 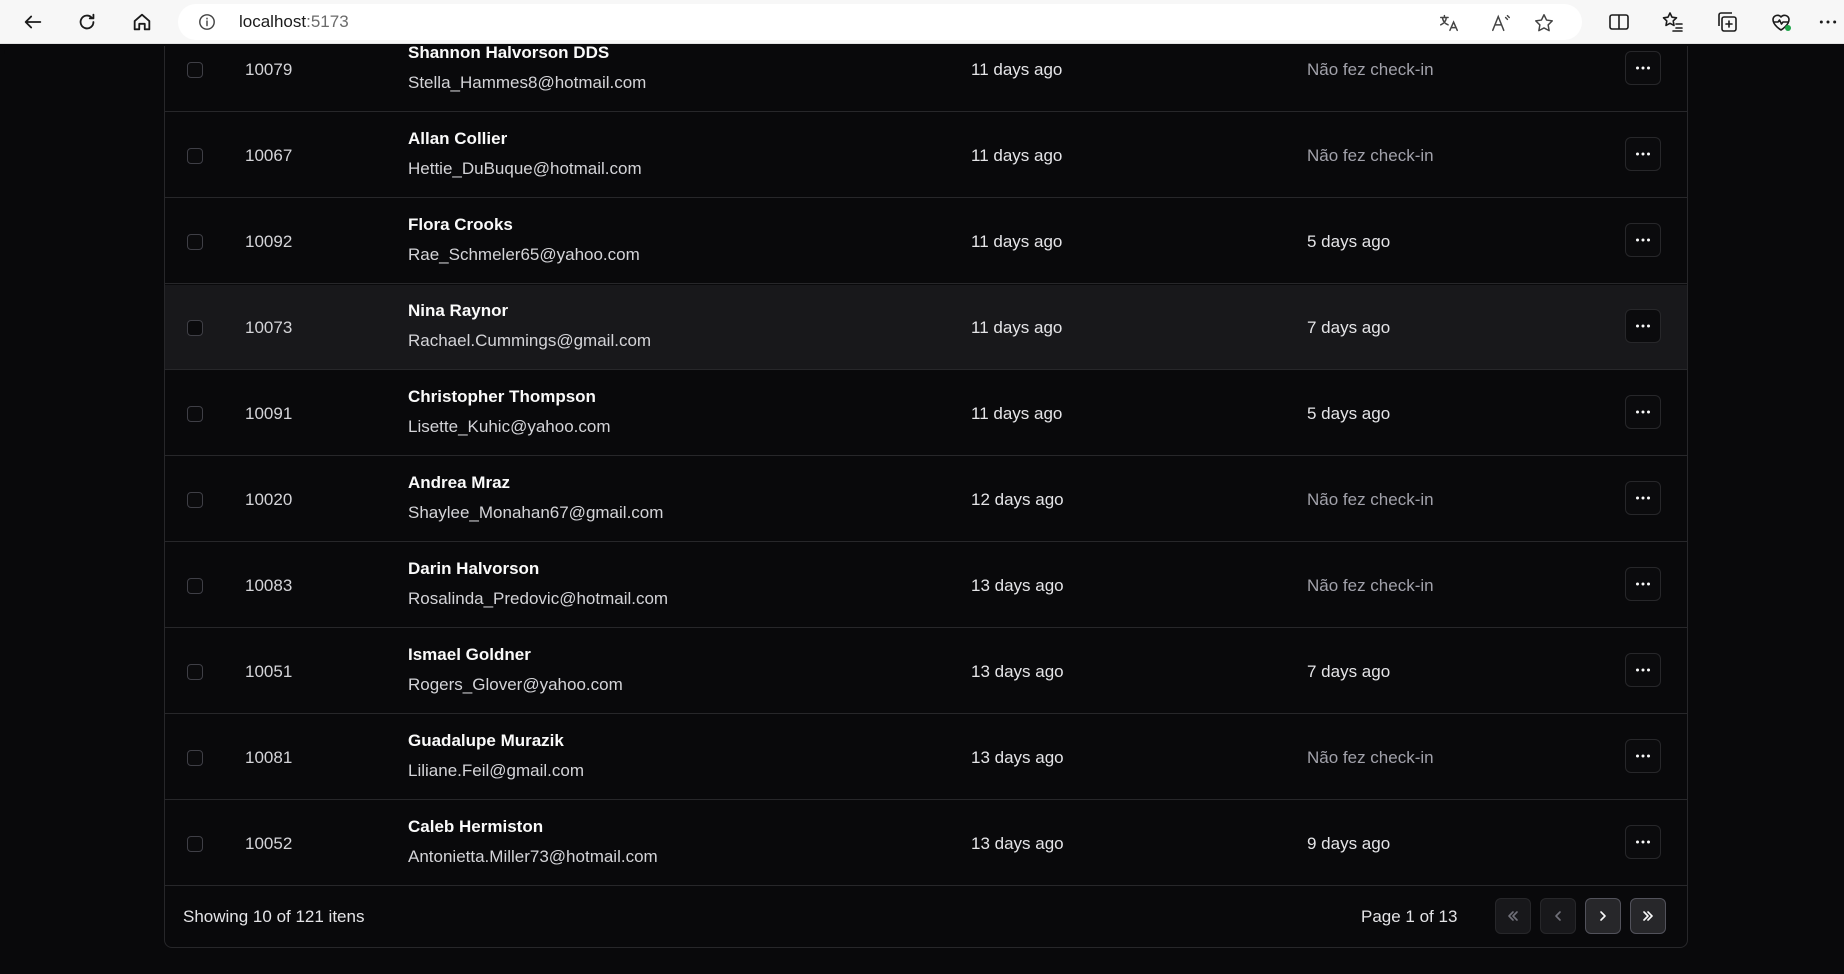 I want to click on read-aloud-button, so click(x=1501, y=23).